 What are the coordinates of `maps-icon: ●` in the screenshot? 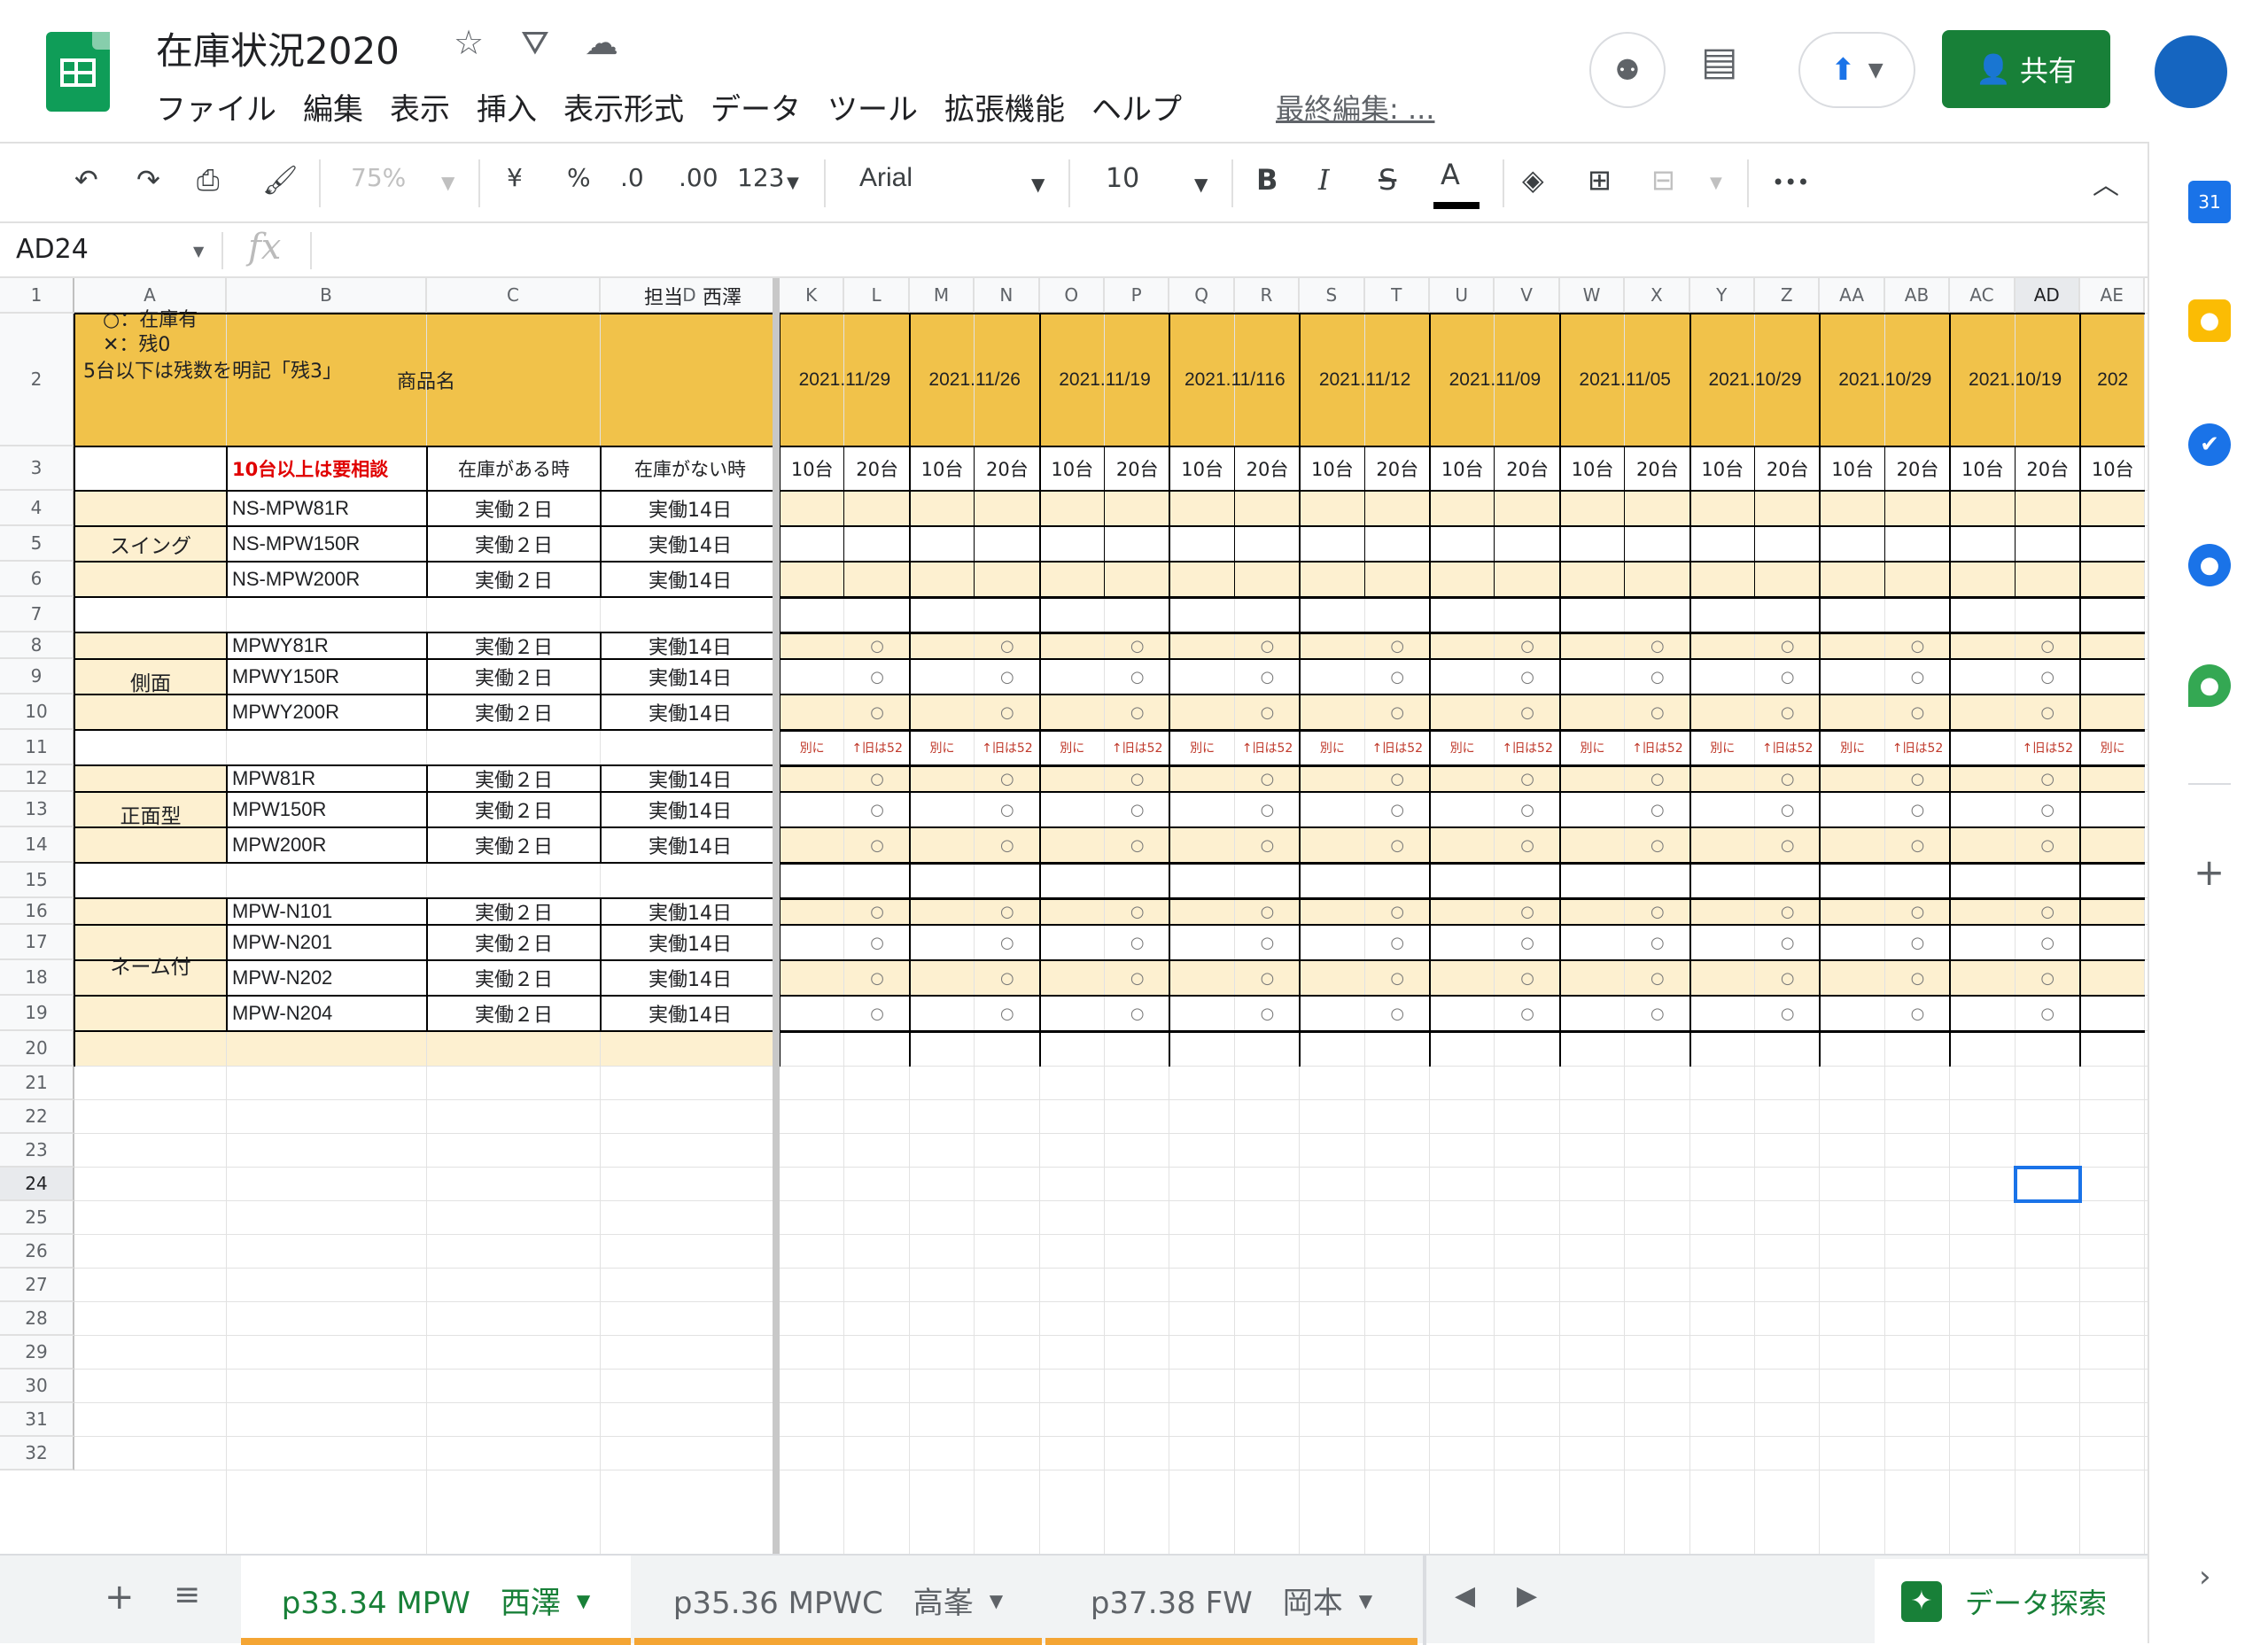 It's located at (2209, 685).